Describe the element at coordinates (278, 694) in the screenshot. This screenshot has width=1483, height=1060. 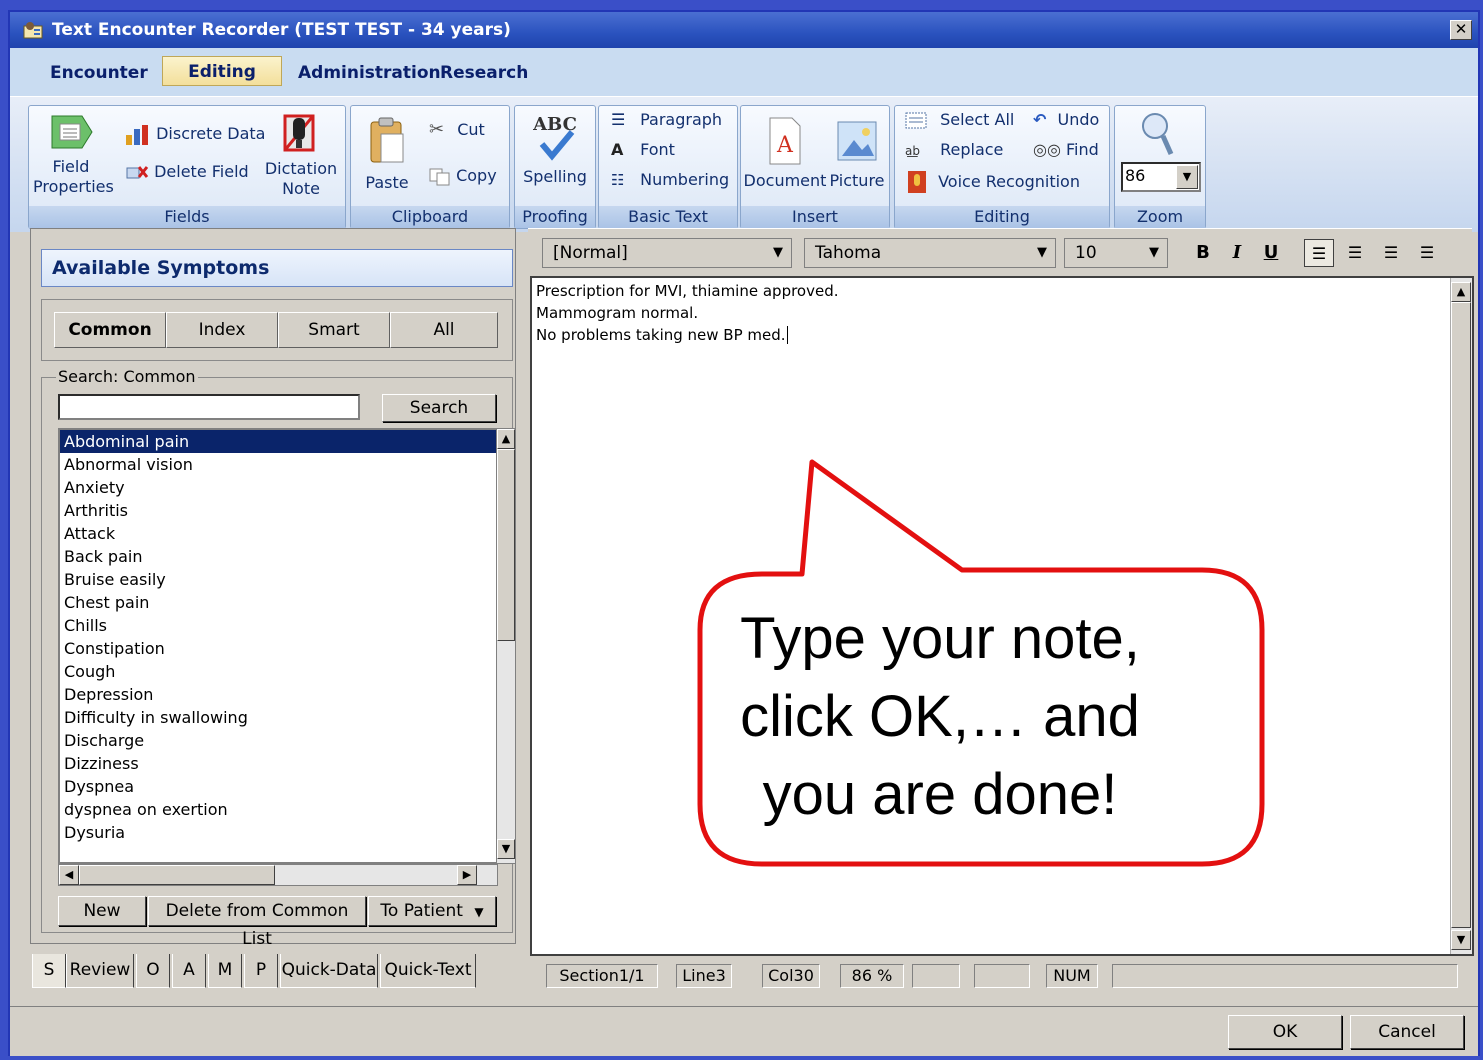
I see `list-item: Depression` at that location.